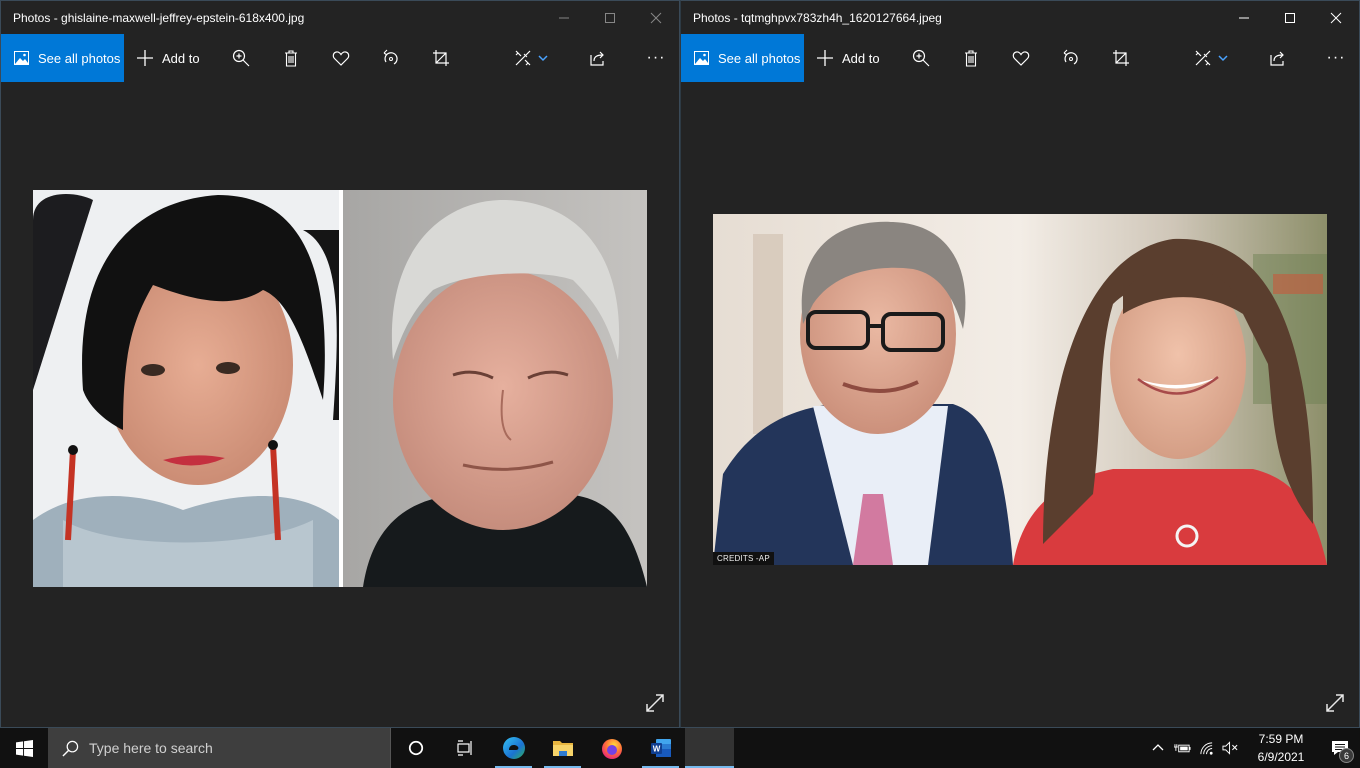 This screenshot has height=768, width=1360. I want to click on volume-button, so click(1230, 748).